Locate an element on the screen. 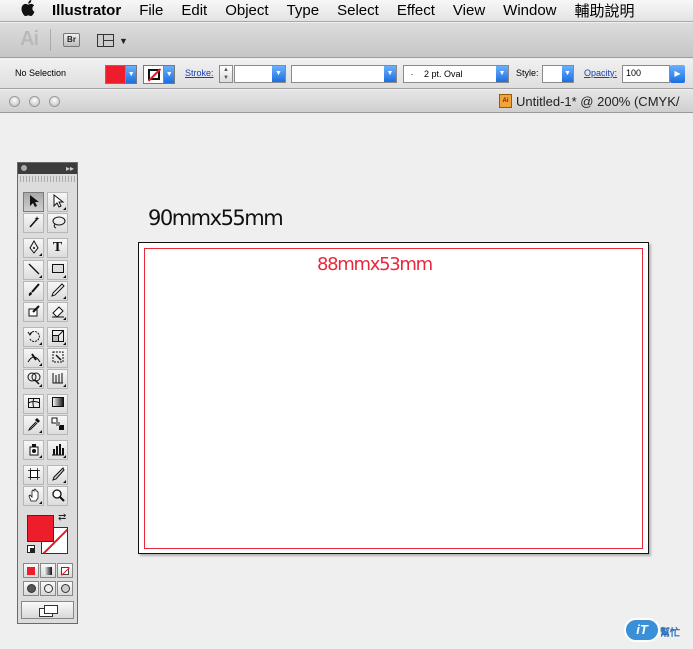 The height and width of the screenshot is (649, 693). eraser-tool is located at coordinates (57, 312).